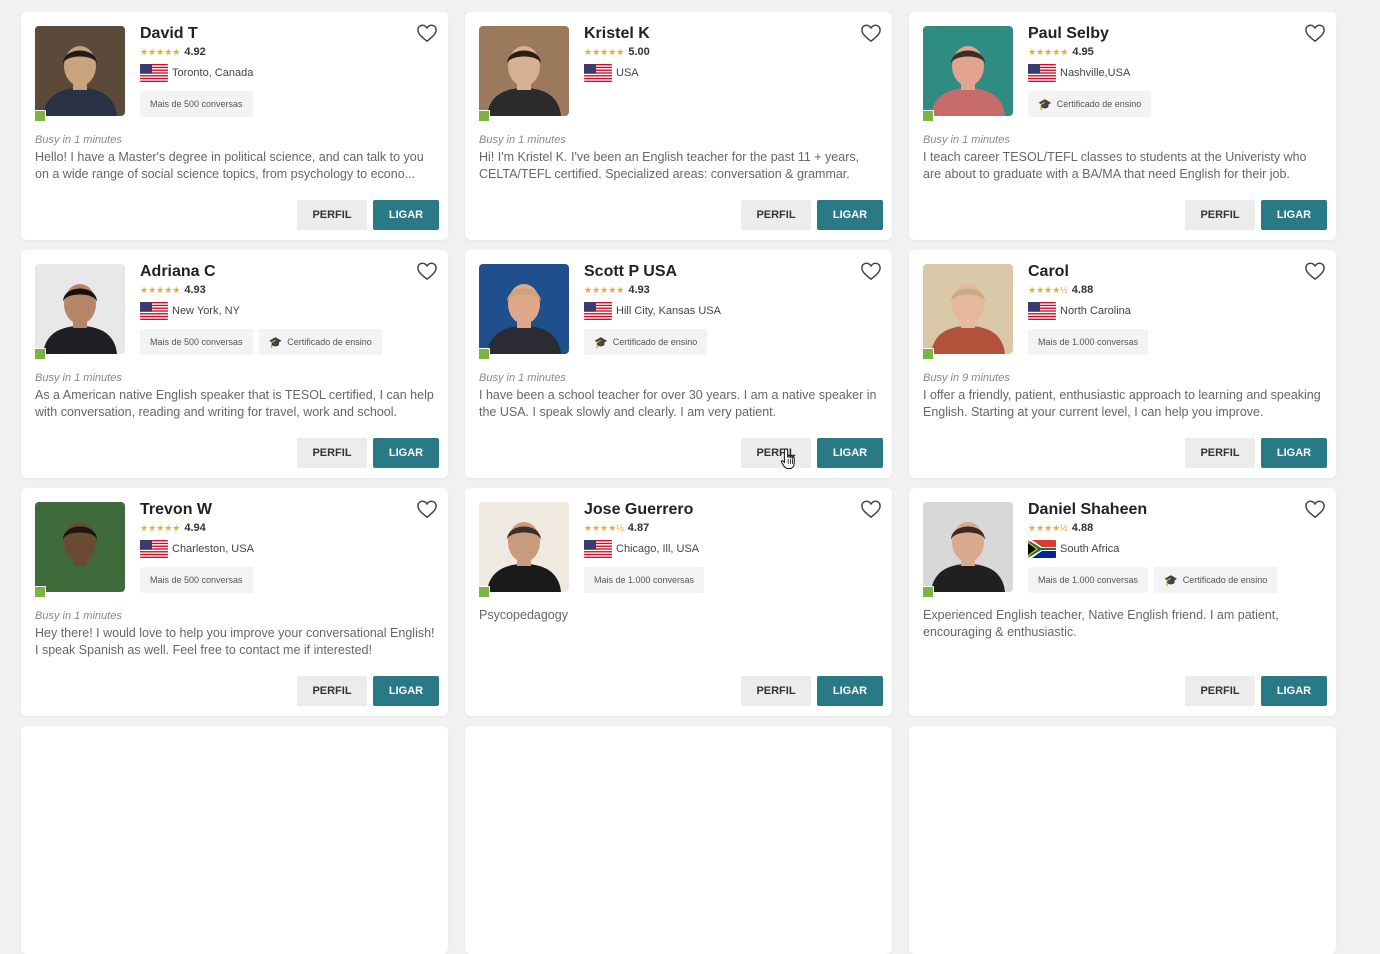 The height and width of the screenshot is (954, 1380). What do you see at coordinates (638, 528) in the screenshot?
I see `rating-value: 4.87` at bounding box center [638, 528].